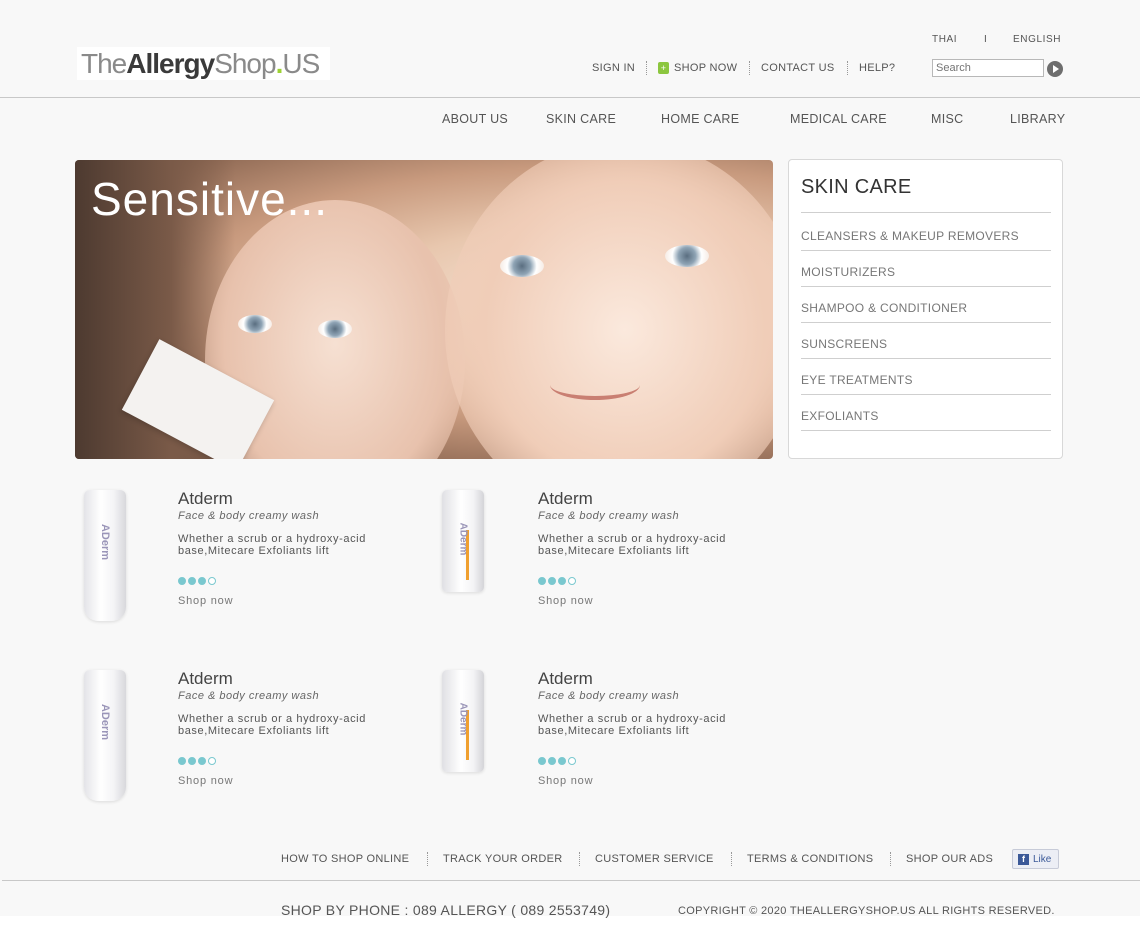 Image resolution: width=1140 pixels, height=950 pixels. What do you see at coordinates (706, 68) in the screenshot?
I see `shop-now-label: SHOP NOW` at bounding box center [706, 68].